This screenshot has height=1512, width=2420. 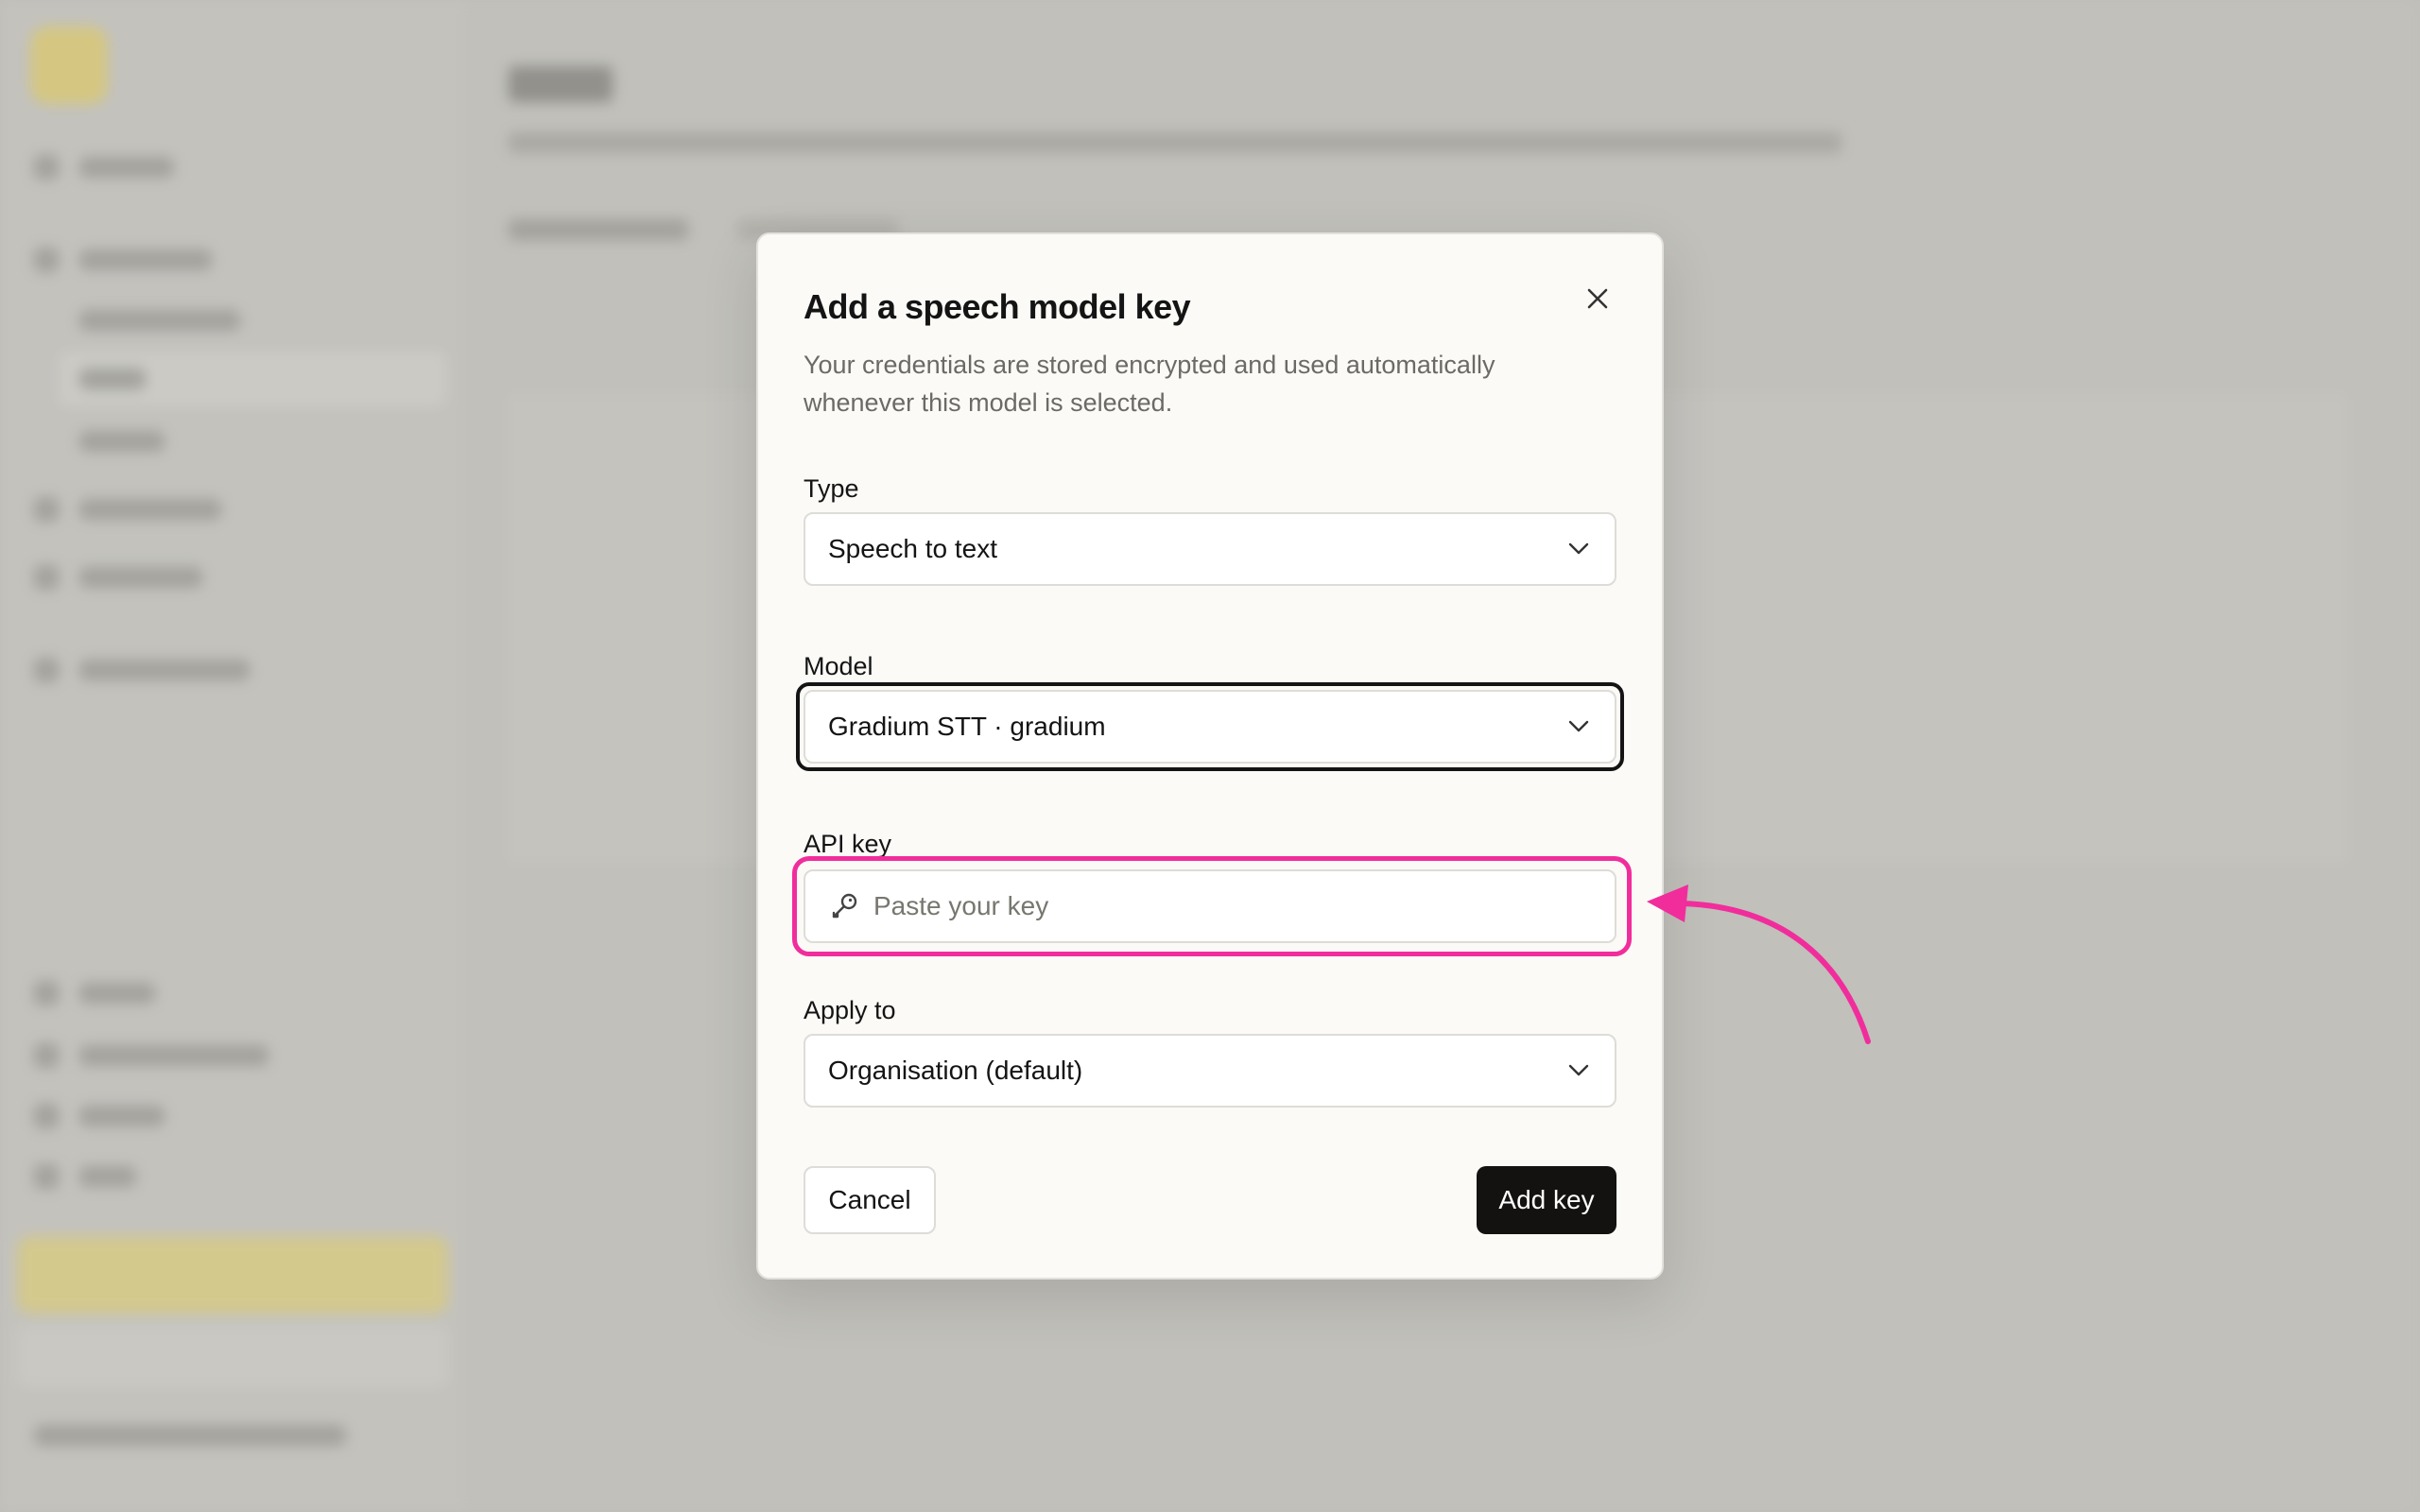 What do you see at coordinates (967, 726) in the screenshot?
I see `model-select-value: Gradium STT · gradium` at bounding box center [967, 726].